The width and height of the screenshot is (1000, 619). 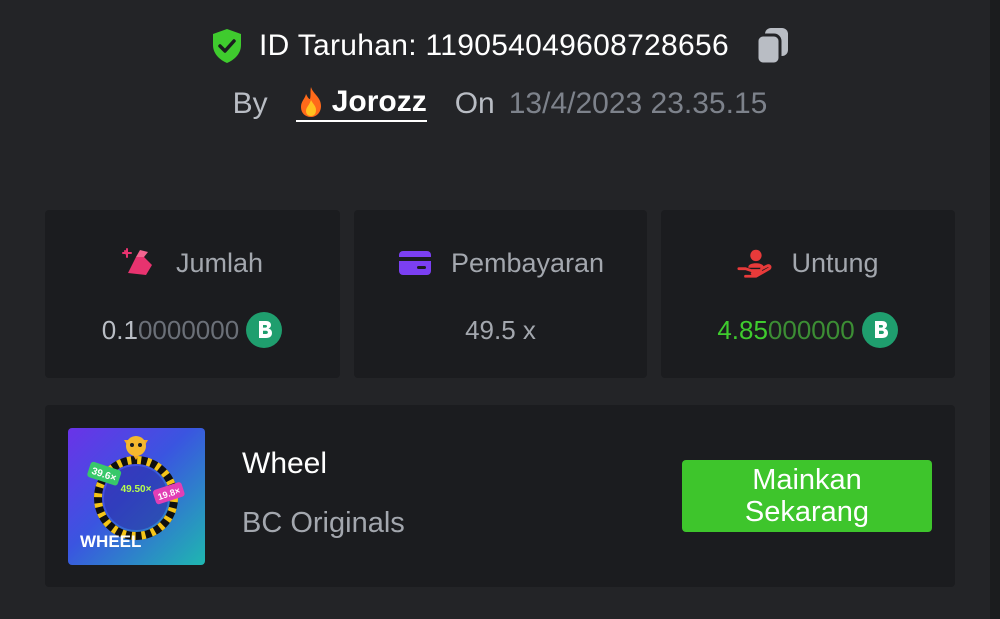 What do you see at coordinates (527, 262) in the screenshot?
I see `stat-label: Pembayaran` at bounding box center [527, 262].